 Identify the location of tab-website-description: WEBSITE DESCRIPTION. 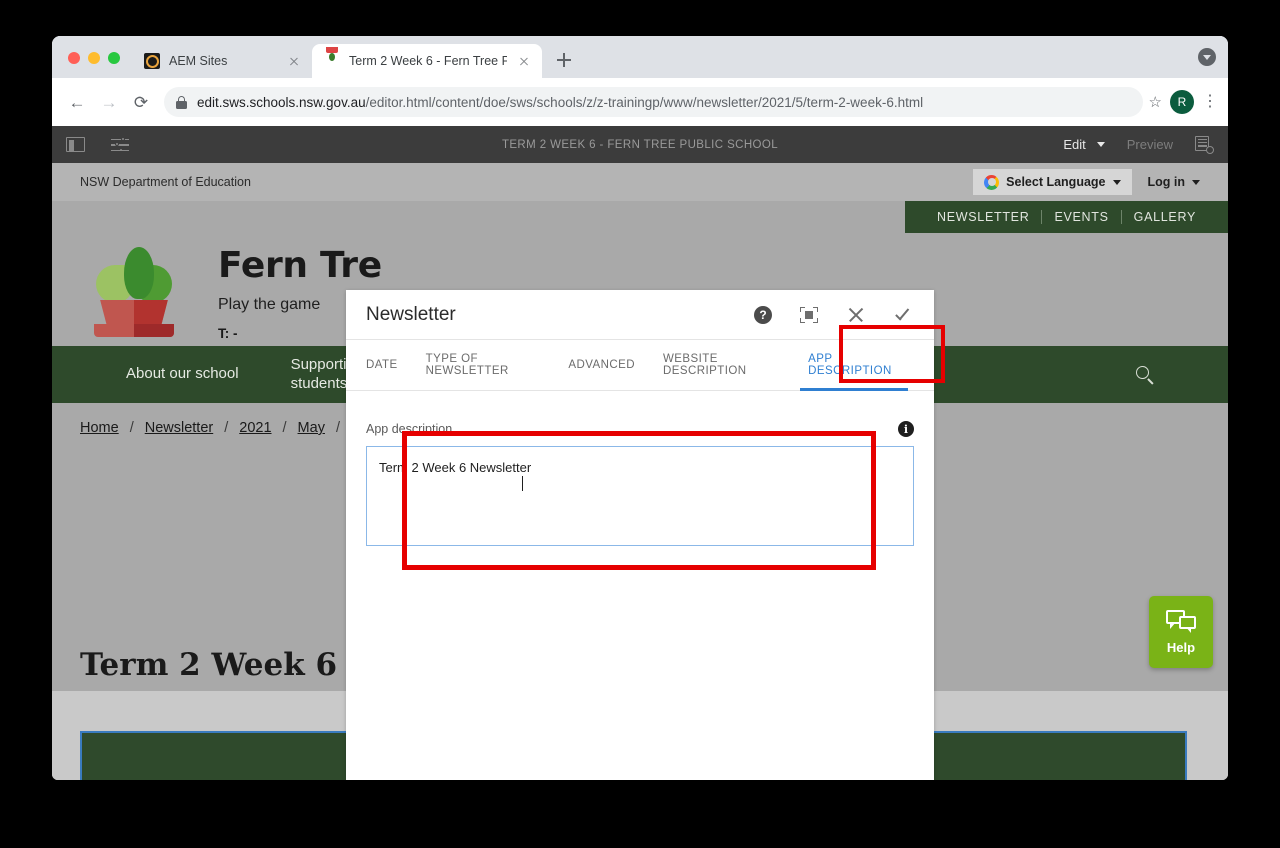
(721, 365).